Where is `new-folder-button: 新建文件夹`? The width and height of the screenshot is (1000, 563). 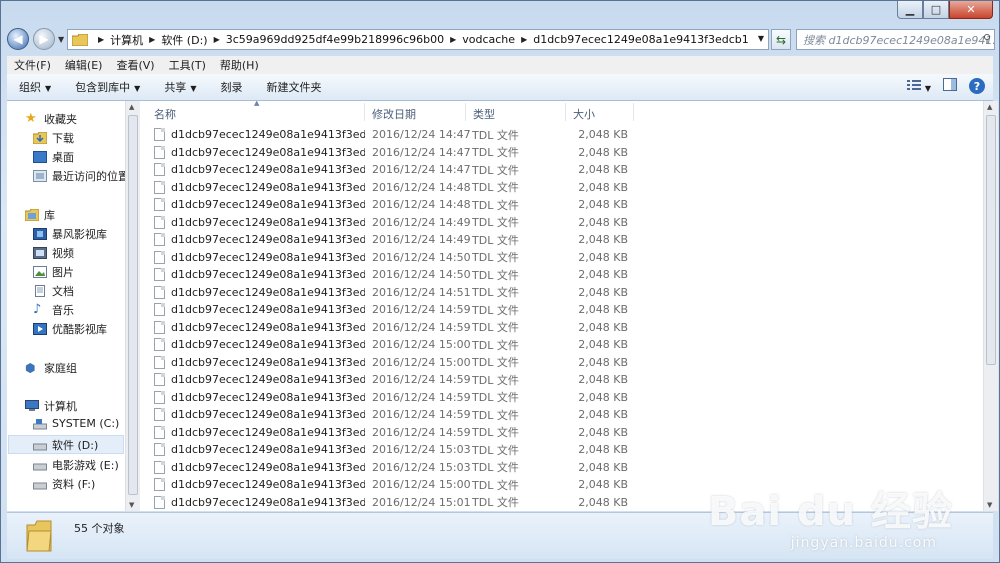
new-folder-button: 新建文件夹 is located at coordinates (293, 87).